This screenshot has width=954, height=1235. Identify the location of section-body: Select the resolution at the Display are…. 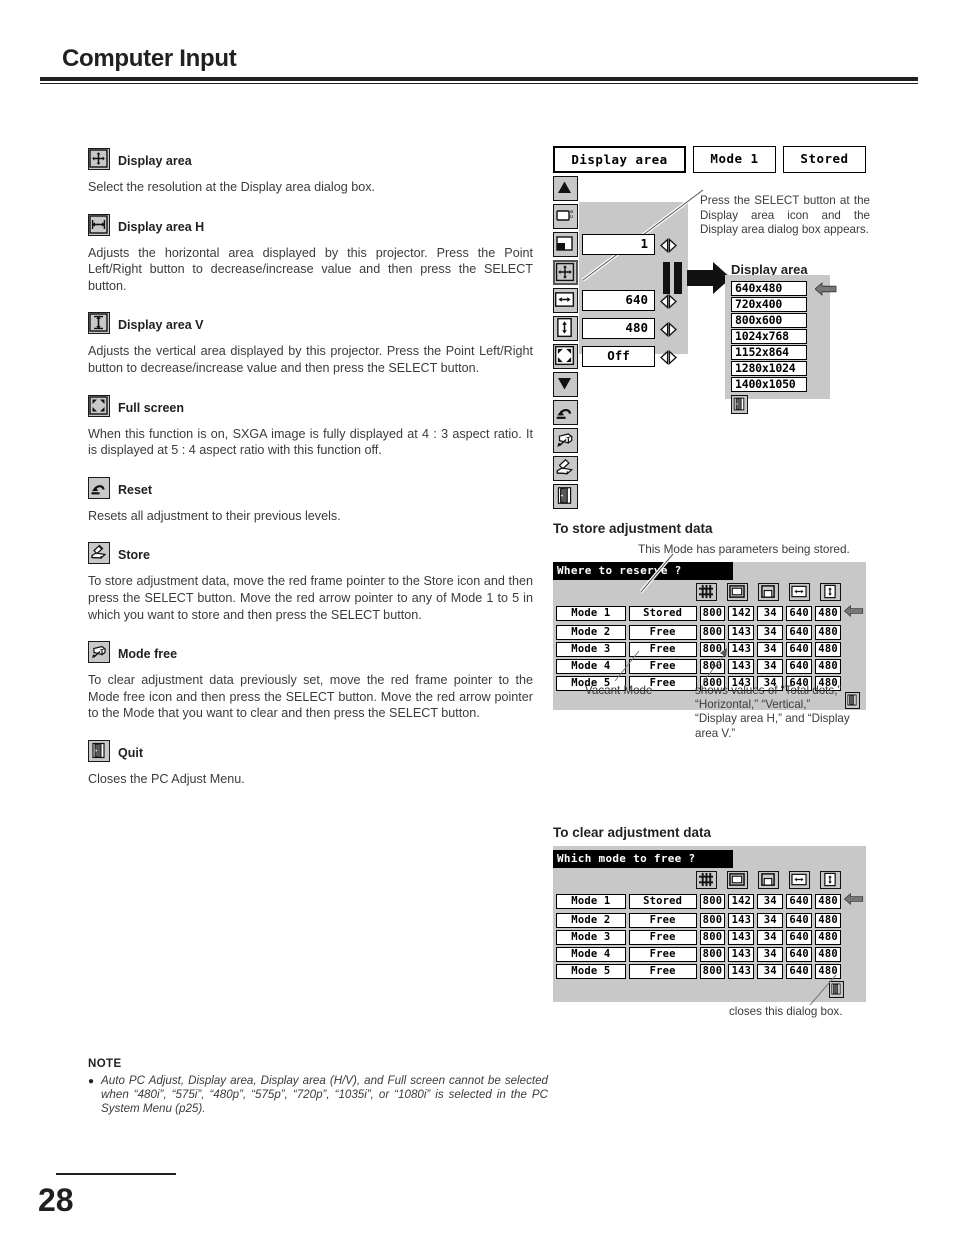
(232, 187).